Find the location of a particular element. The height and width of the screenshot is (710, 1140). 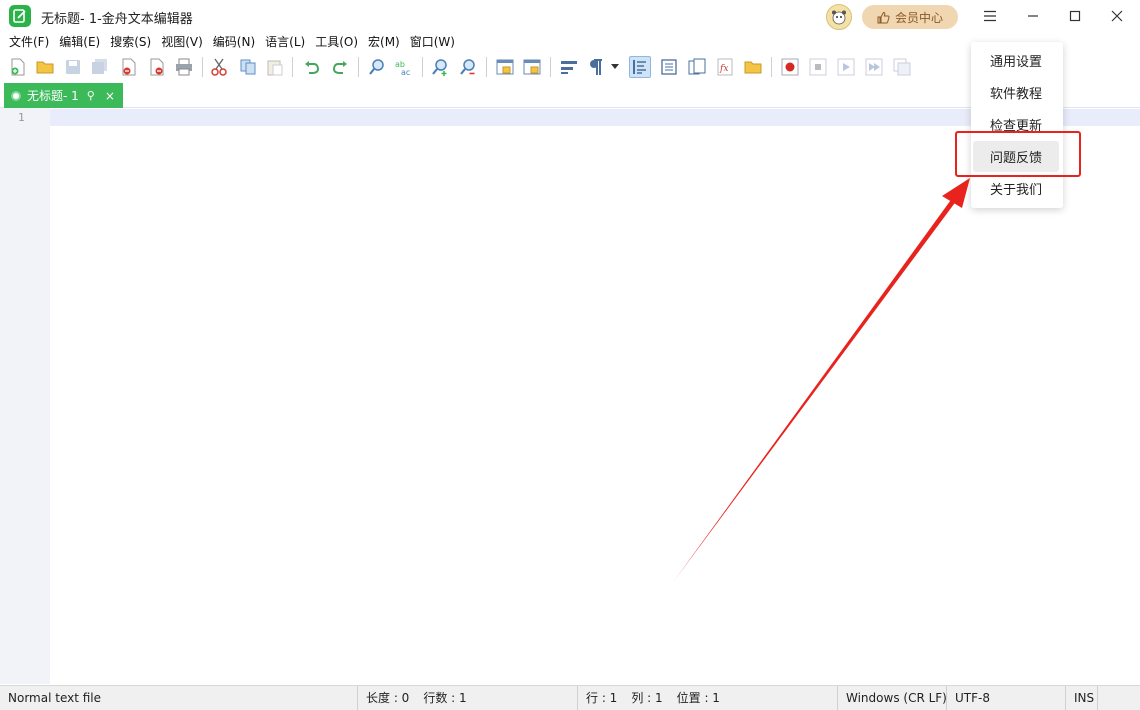

undo-icon is located at coordinates (312, 67).